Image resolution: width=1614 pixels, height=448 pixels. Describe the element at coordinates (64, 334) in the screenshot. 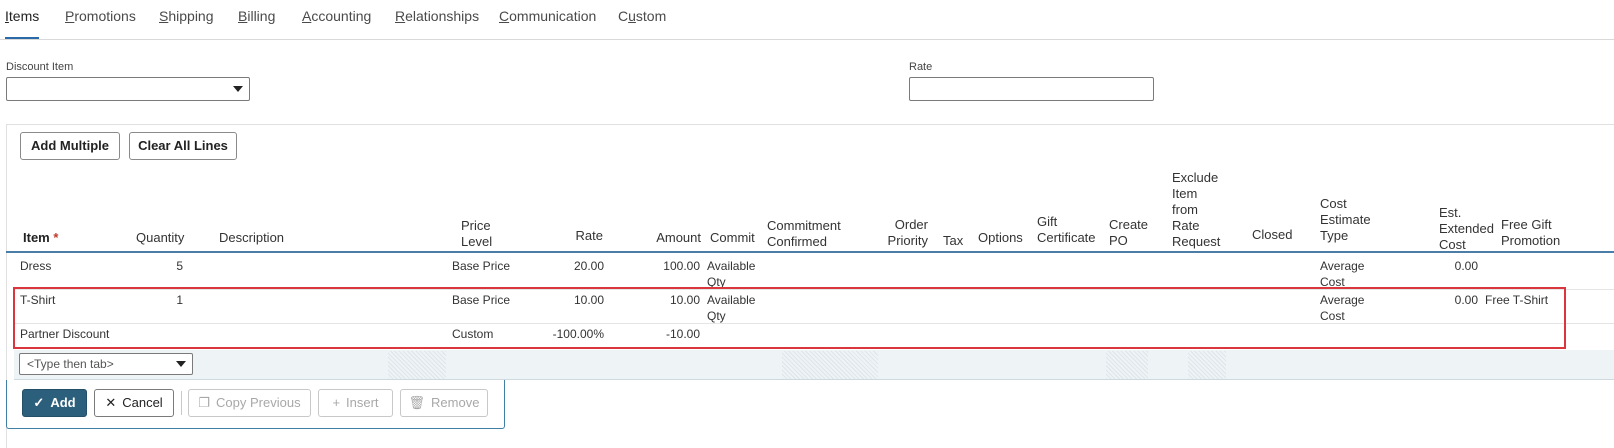

I see `row-3-item: Partner Discount` at that location.